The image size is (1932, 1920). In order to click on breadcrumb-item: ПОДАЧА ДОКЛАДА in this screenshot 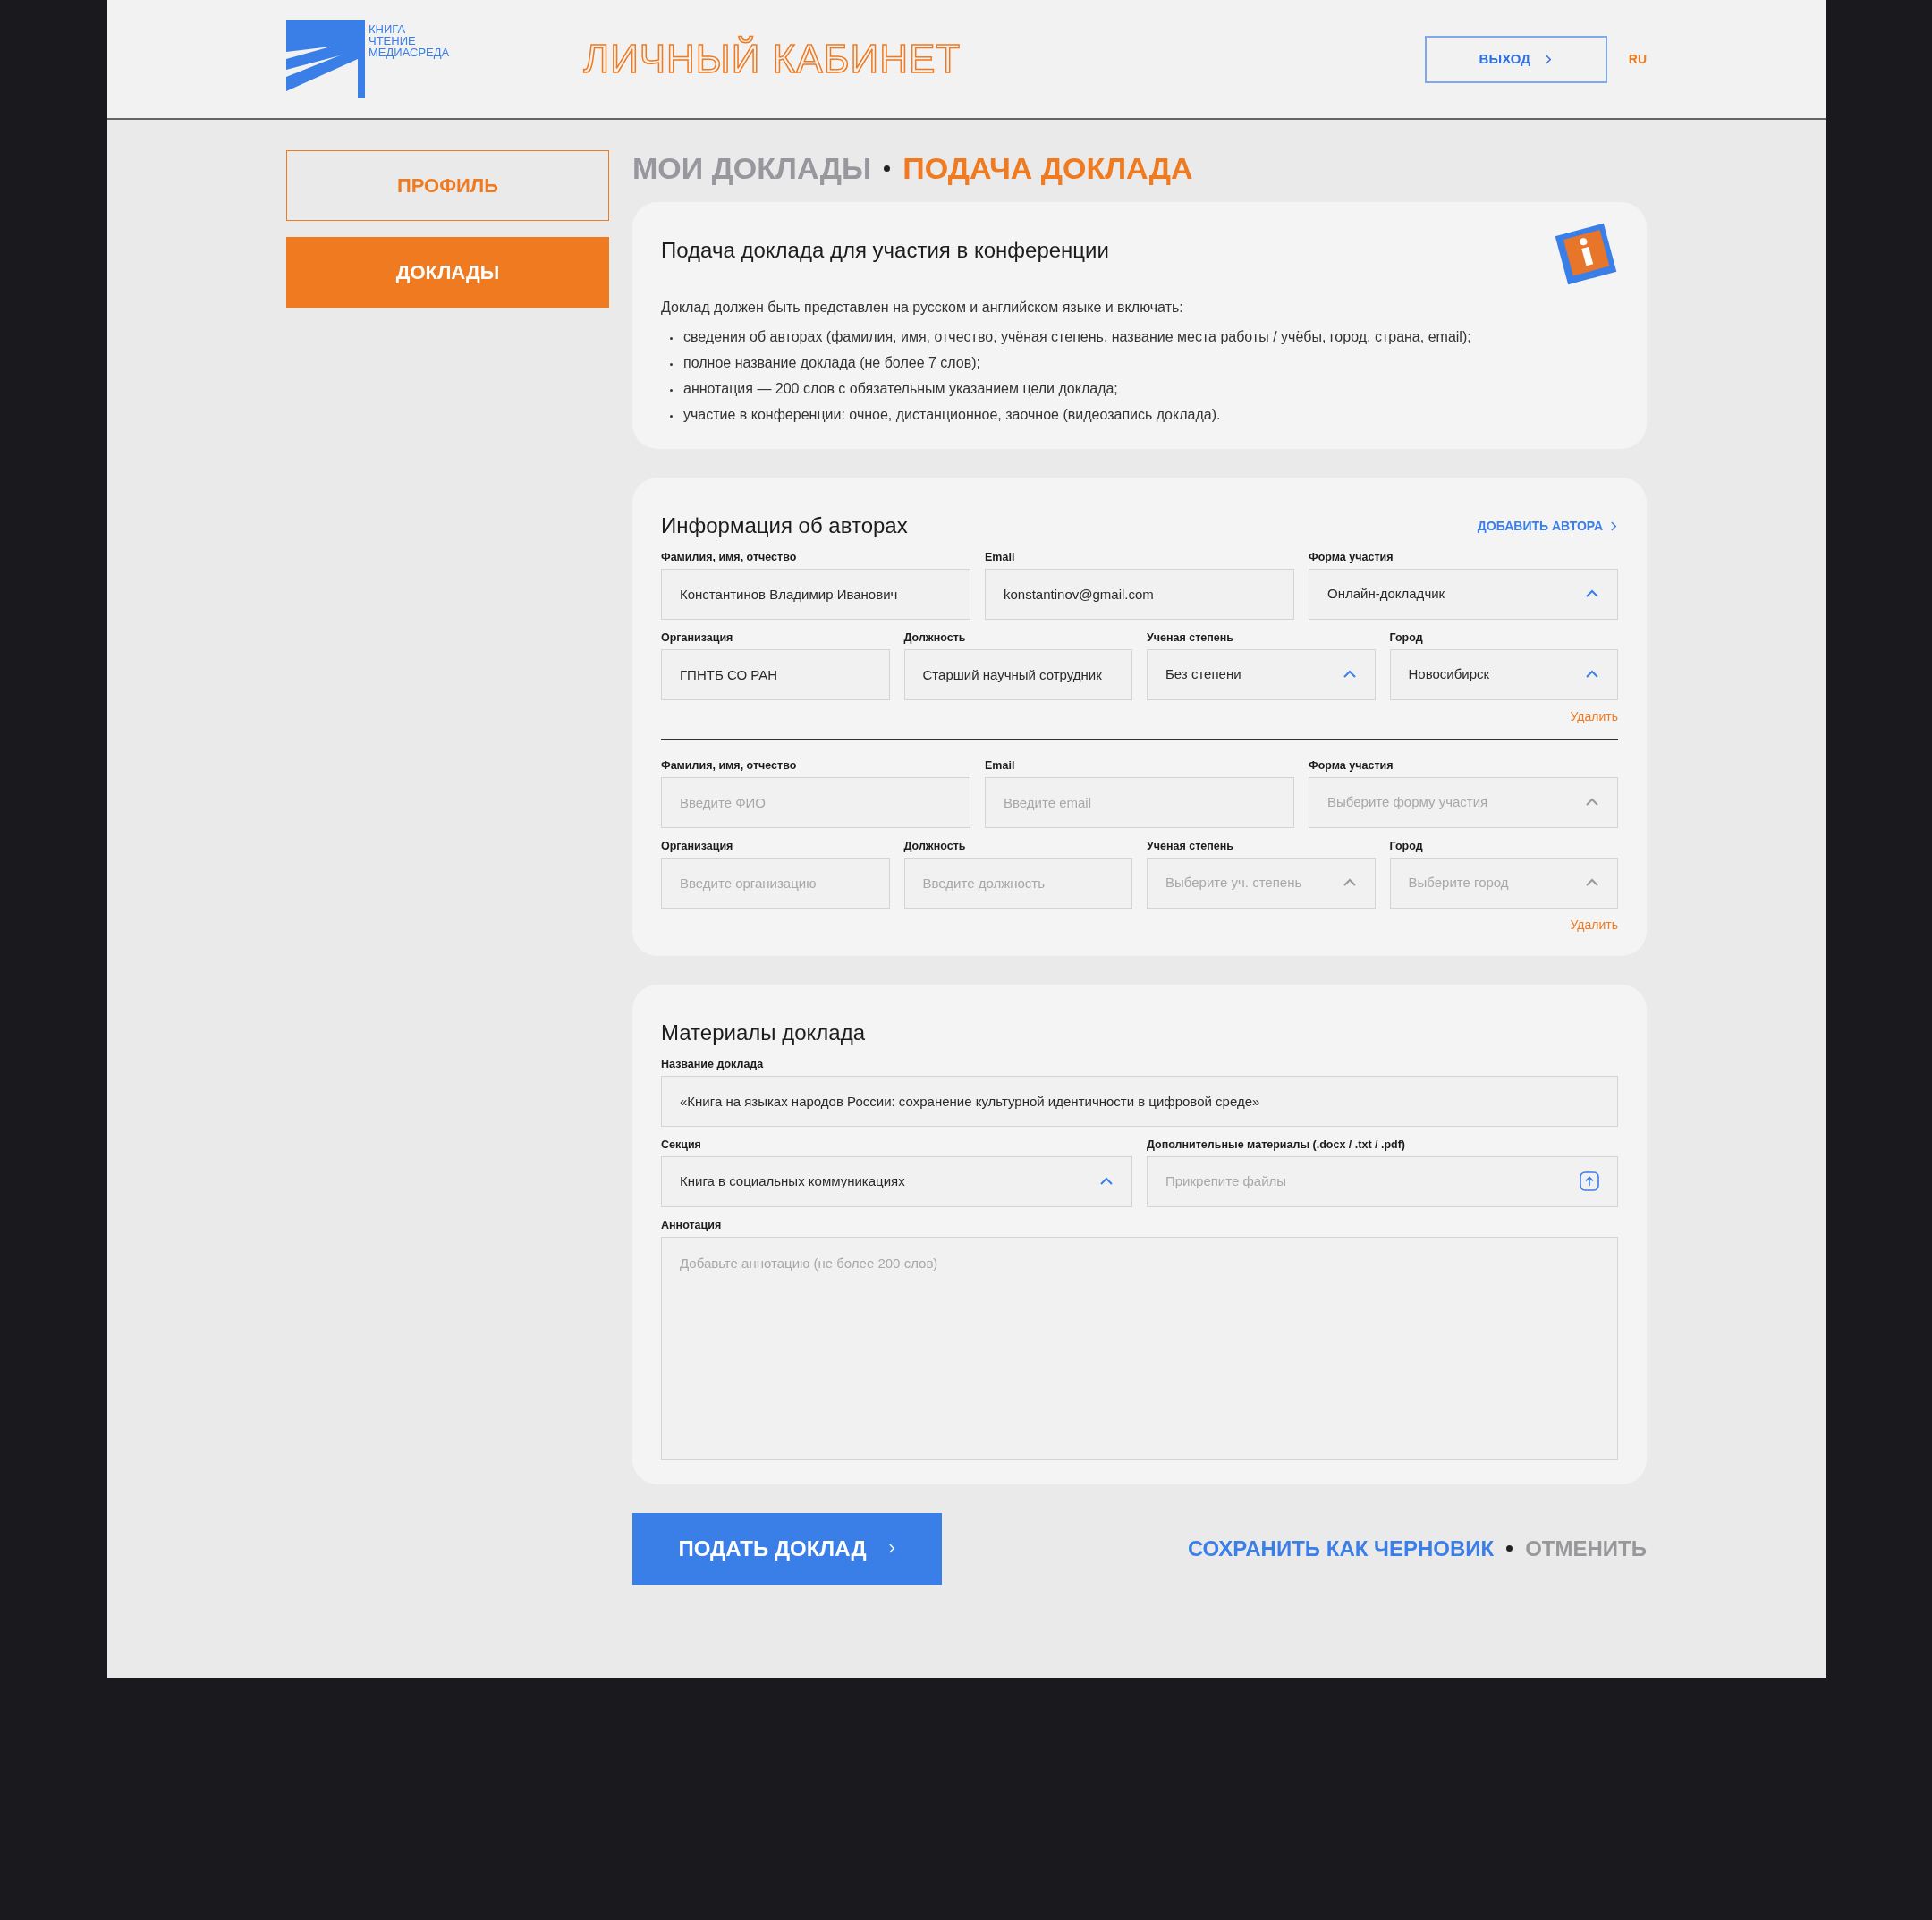, I will do `click(1047, 168)`.